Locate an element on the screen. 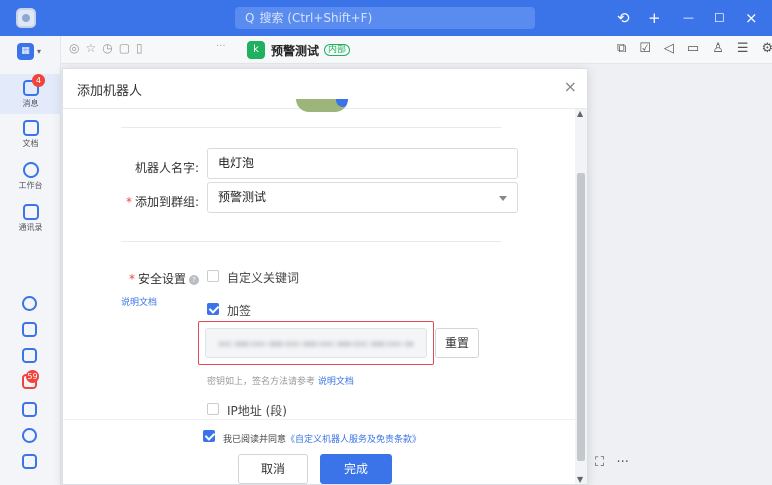 Image resolution: width=772 pixels, height=485 pixels. scroll-down-icon: ▼ is located at coordinates (580, 479).